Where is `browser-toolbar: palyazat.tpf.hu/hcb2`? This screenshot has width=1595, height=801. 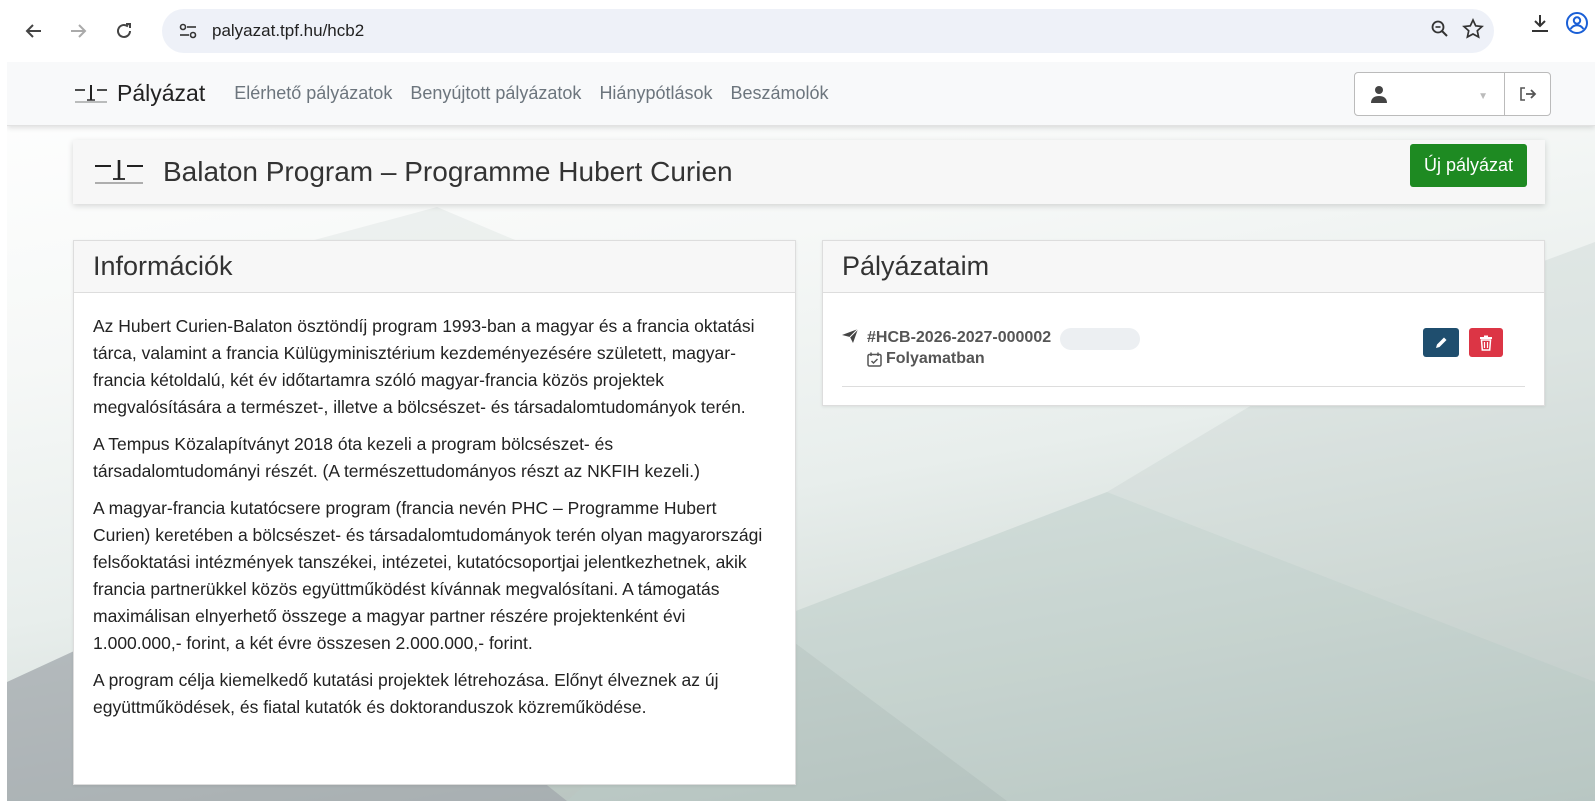 browser-toolbar: palyazat.tpf.hu/hcb2 is located at coordinates (797, 31).